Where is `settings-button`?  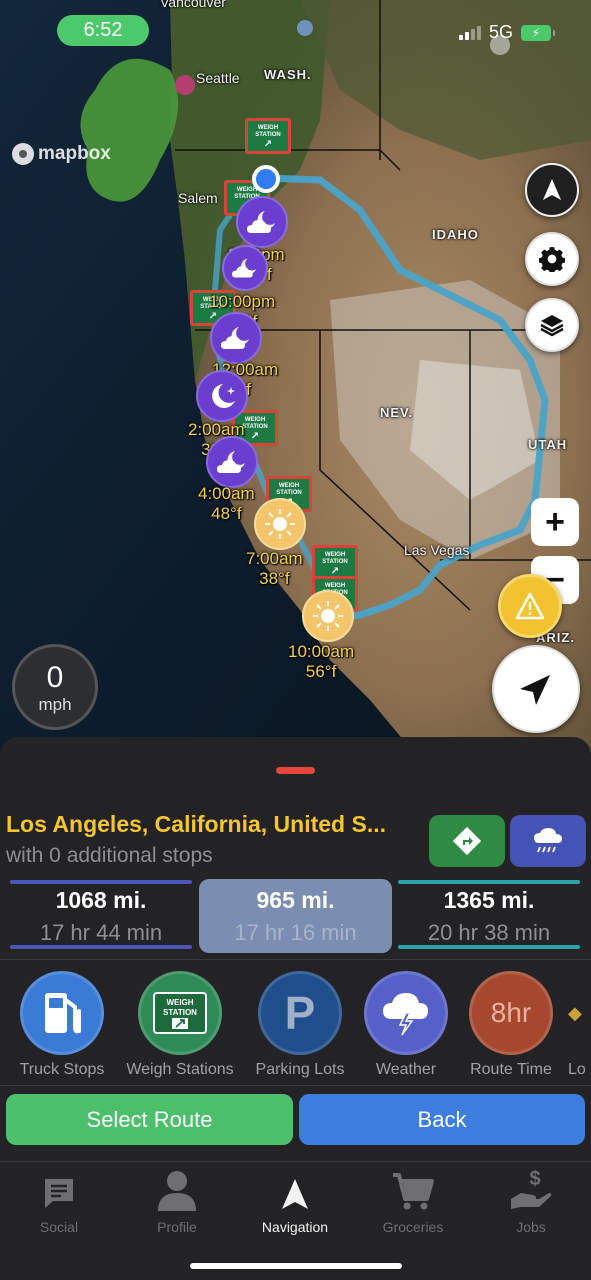 settings-button is located at coordinates (552, 259).